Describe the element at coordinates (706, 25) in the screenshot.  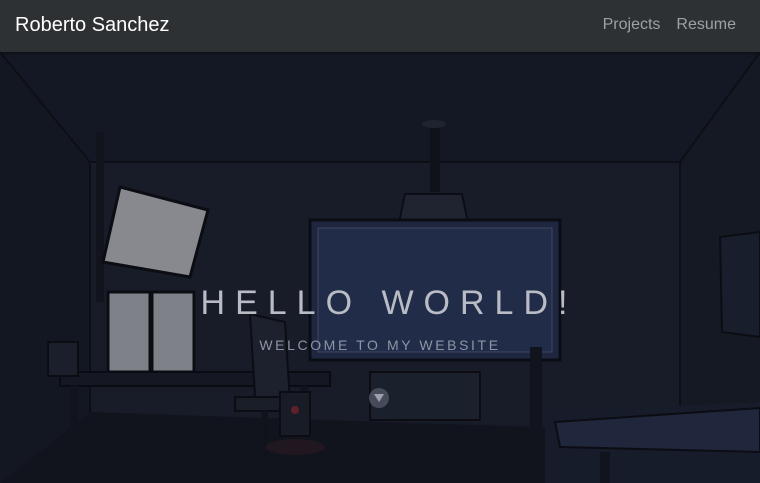
I see `nav-link-resume: Resume` at that location.